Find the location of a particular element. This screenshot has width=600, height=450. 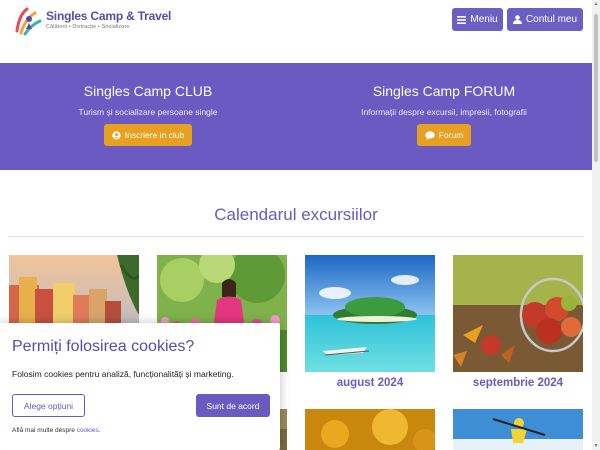

club-subtitle: Turism și socializare persoane single is located at coordinates (148, 112).